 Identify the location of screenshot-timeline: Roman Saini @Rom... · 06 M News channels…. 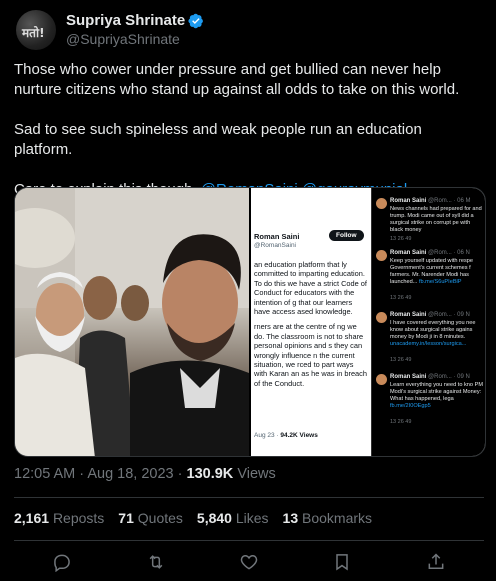
(428, 322).